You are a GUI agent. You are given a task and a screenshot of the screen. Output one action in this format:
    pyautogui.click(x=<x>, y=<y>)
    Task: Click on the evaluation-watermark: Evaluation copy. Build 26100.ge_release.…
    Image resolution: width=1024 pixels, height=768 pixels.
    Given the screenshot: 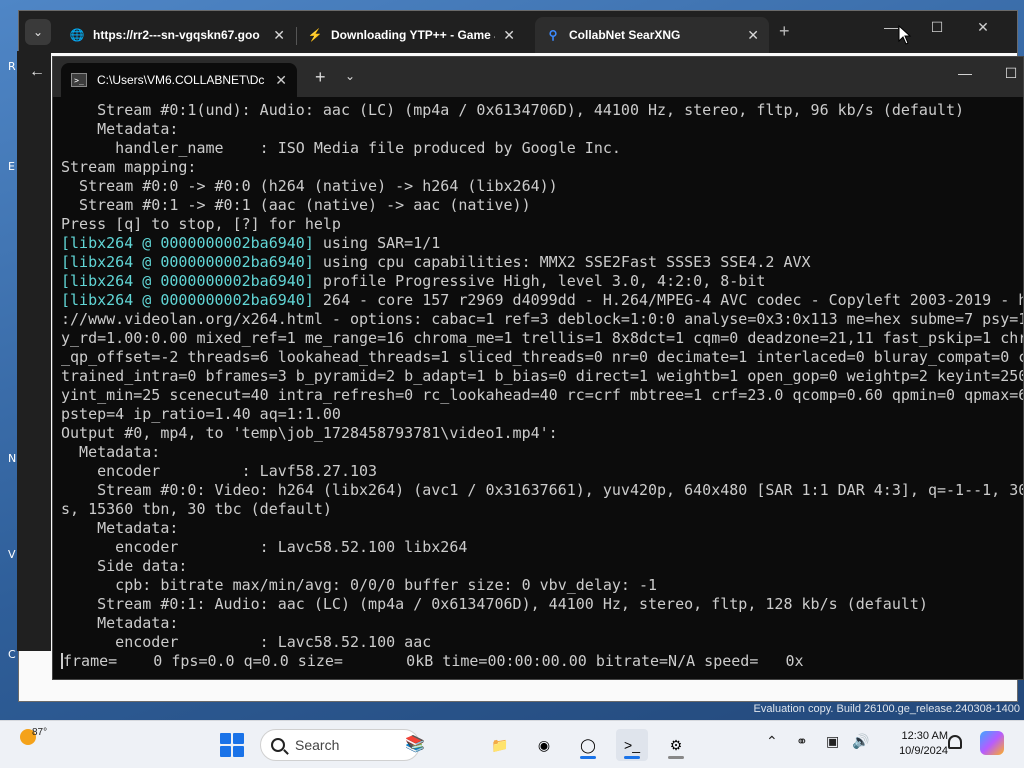 What is the action you would take?
    pyautogui.click(x=886, y=709)
    